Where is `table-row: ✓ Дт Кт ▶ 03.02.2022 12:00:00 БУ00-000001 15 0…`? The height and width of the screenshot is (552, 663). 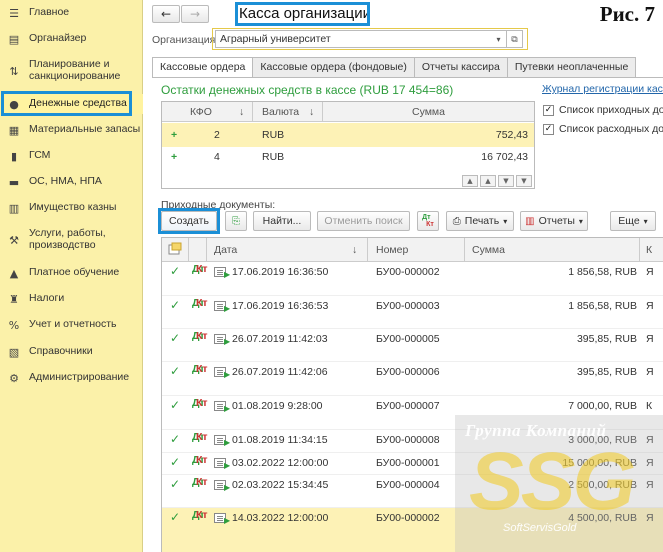 table-row: ✓ Дт Кт ▶ 03.02.2022 12:00:00 БУ00-000001 15 0… is located at coordinates (412, 464).